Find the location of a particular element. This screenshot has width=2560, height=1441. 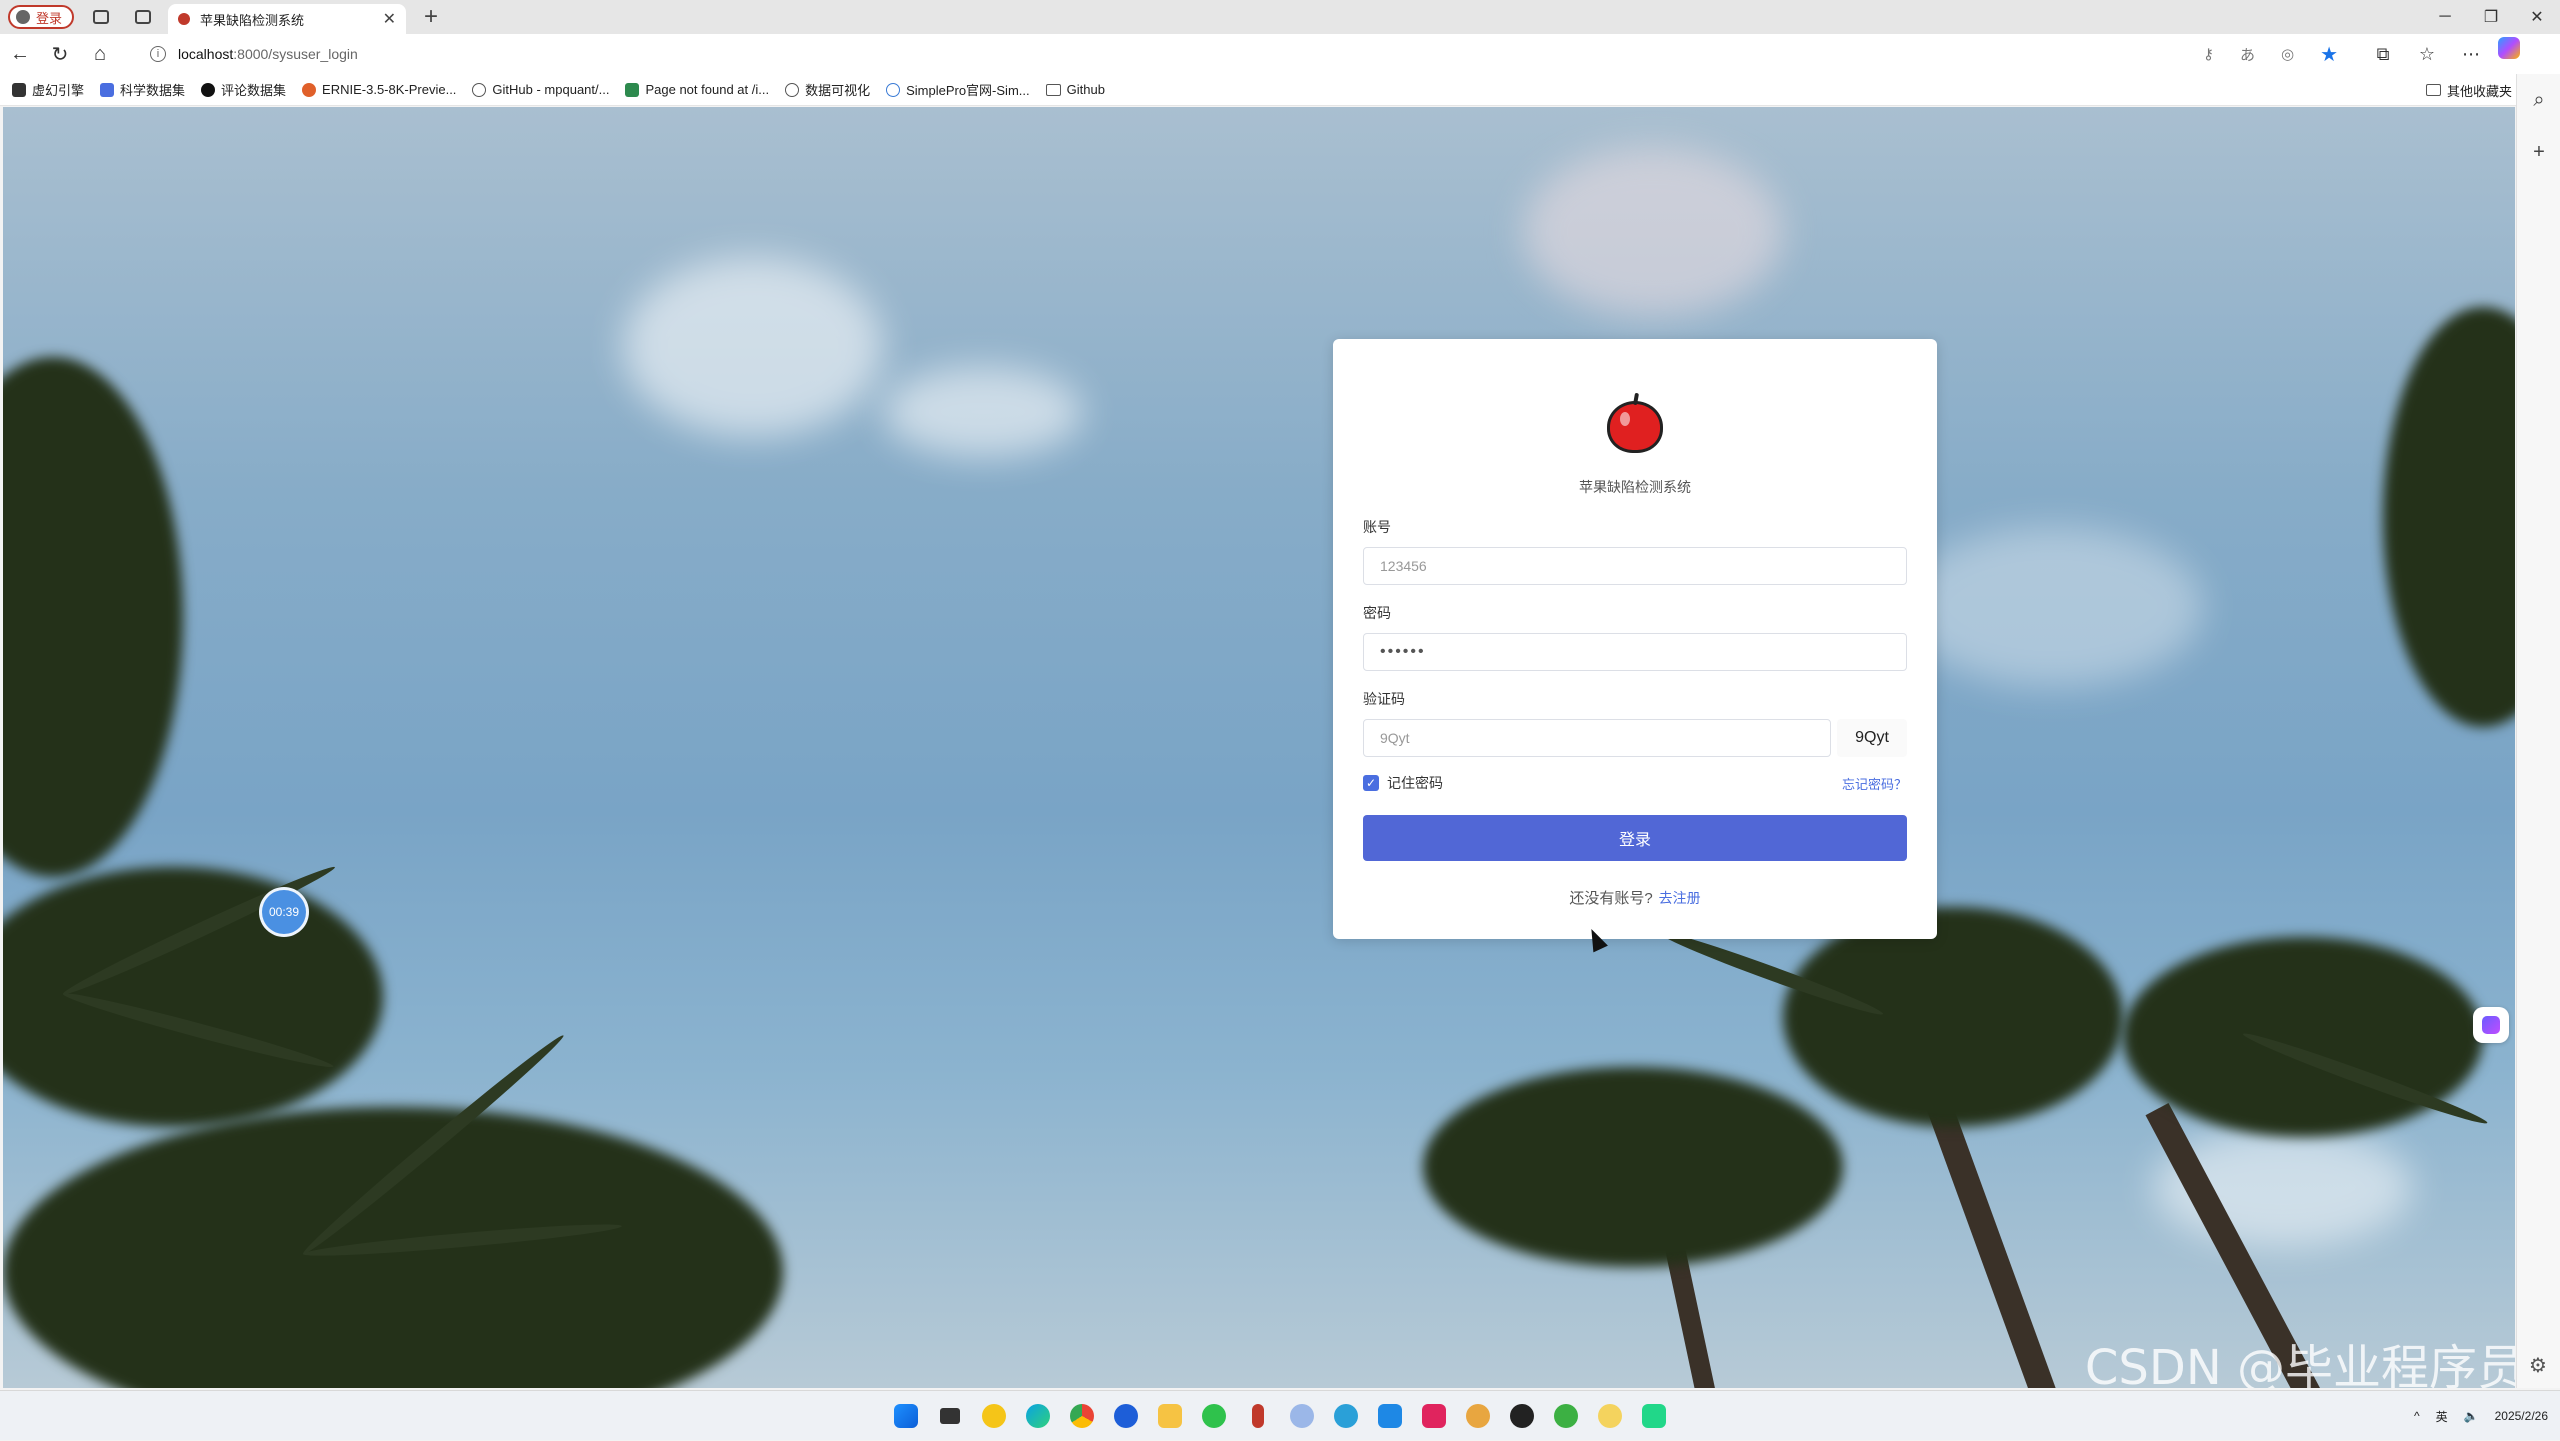

tray-expand-icon: ^ is located at coordinates (2417, 1416).